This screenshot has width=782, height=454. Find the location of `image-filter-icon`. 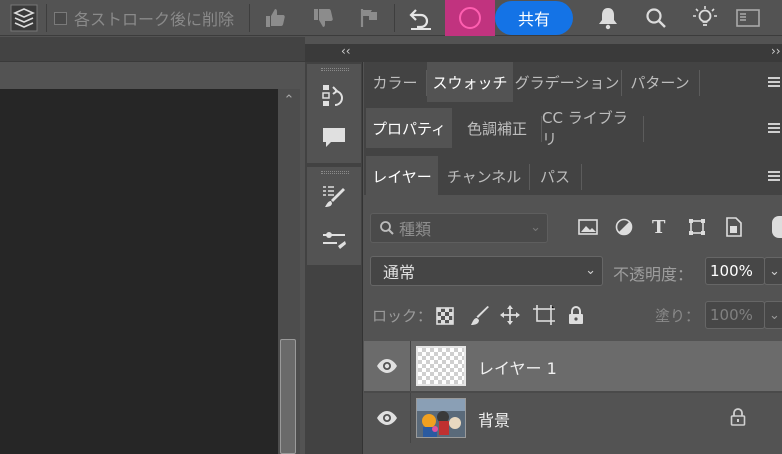

image-filter-icon is located at coordinates (588, 229).